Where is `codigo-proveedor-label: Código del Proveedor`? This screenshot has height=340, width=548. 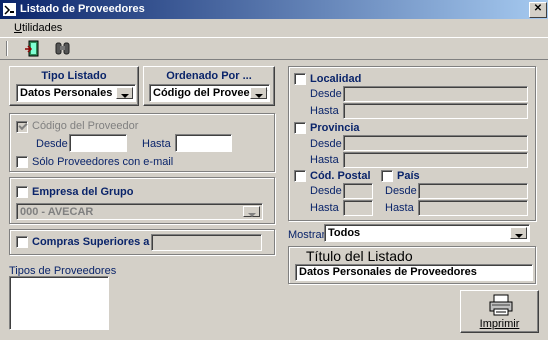
codigo-proveedor-label: Código del Proveedor is located at coordinates (85, 126).